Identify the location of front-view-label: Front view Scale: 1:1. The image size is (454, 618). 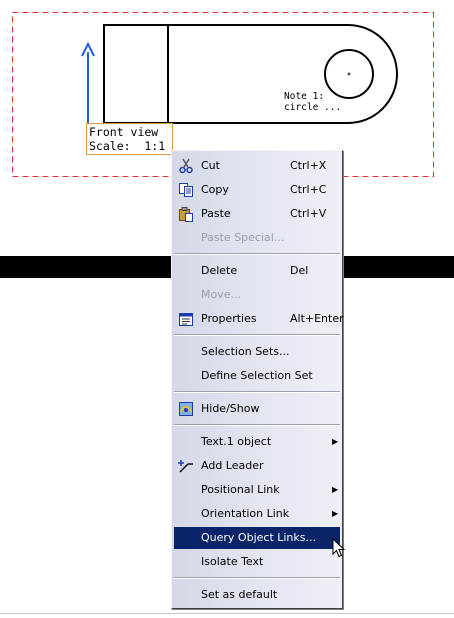
(129, 139).